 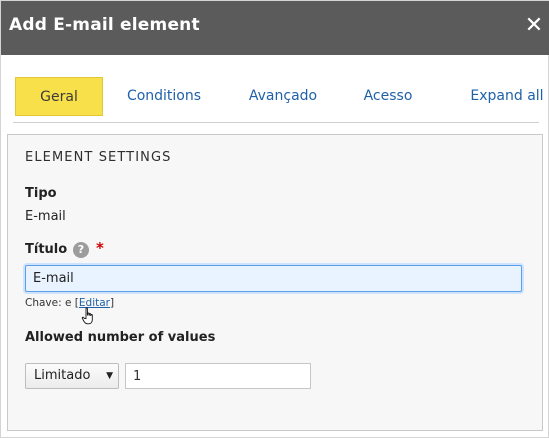 What do you see at coordinates (87, 316) in the screenshot?
I see `hand-pointer-icon` at bounding box center [87, 316].